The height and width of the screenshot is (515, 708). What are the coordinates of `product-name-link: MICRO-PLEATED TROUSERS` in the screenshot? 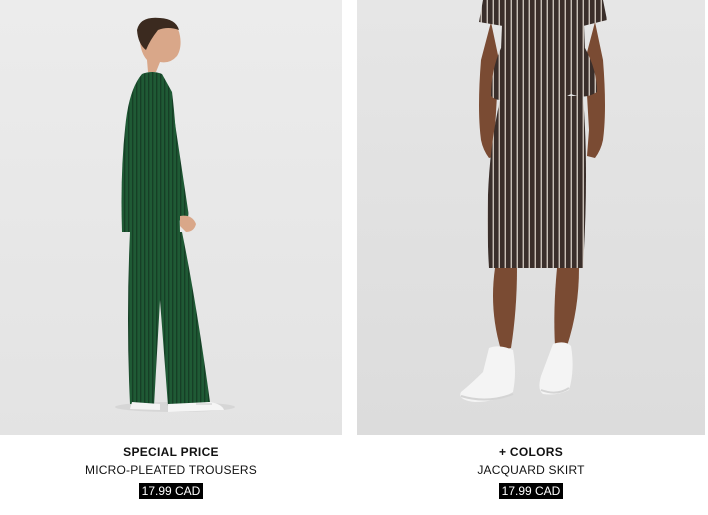 It's located at (171, 470).